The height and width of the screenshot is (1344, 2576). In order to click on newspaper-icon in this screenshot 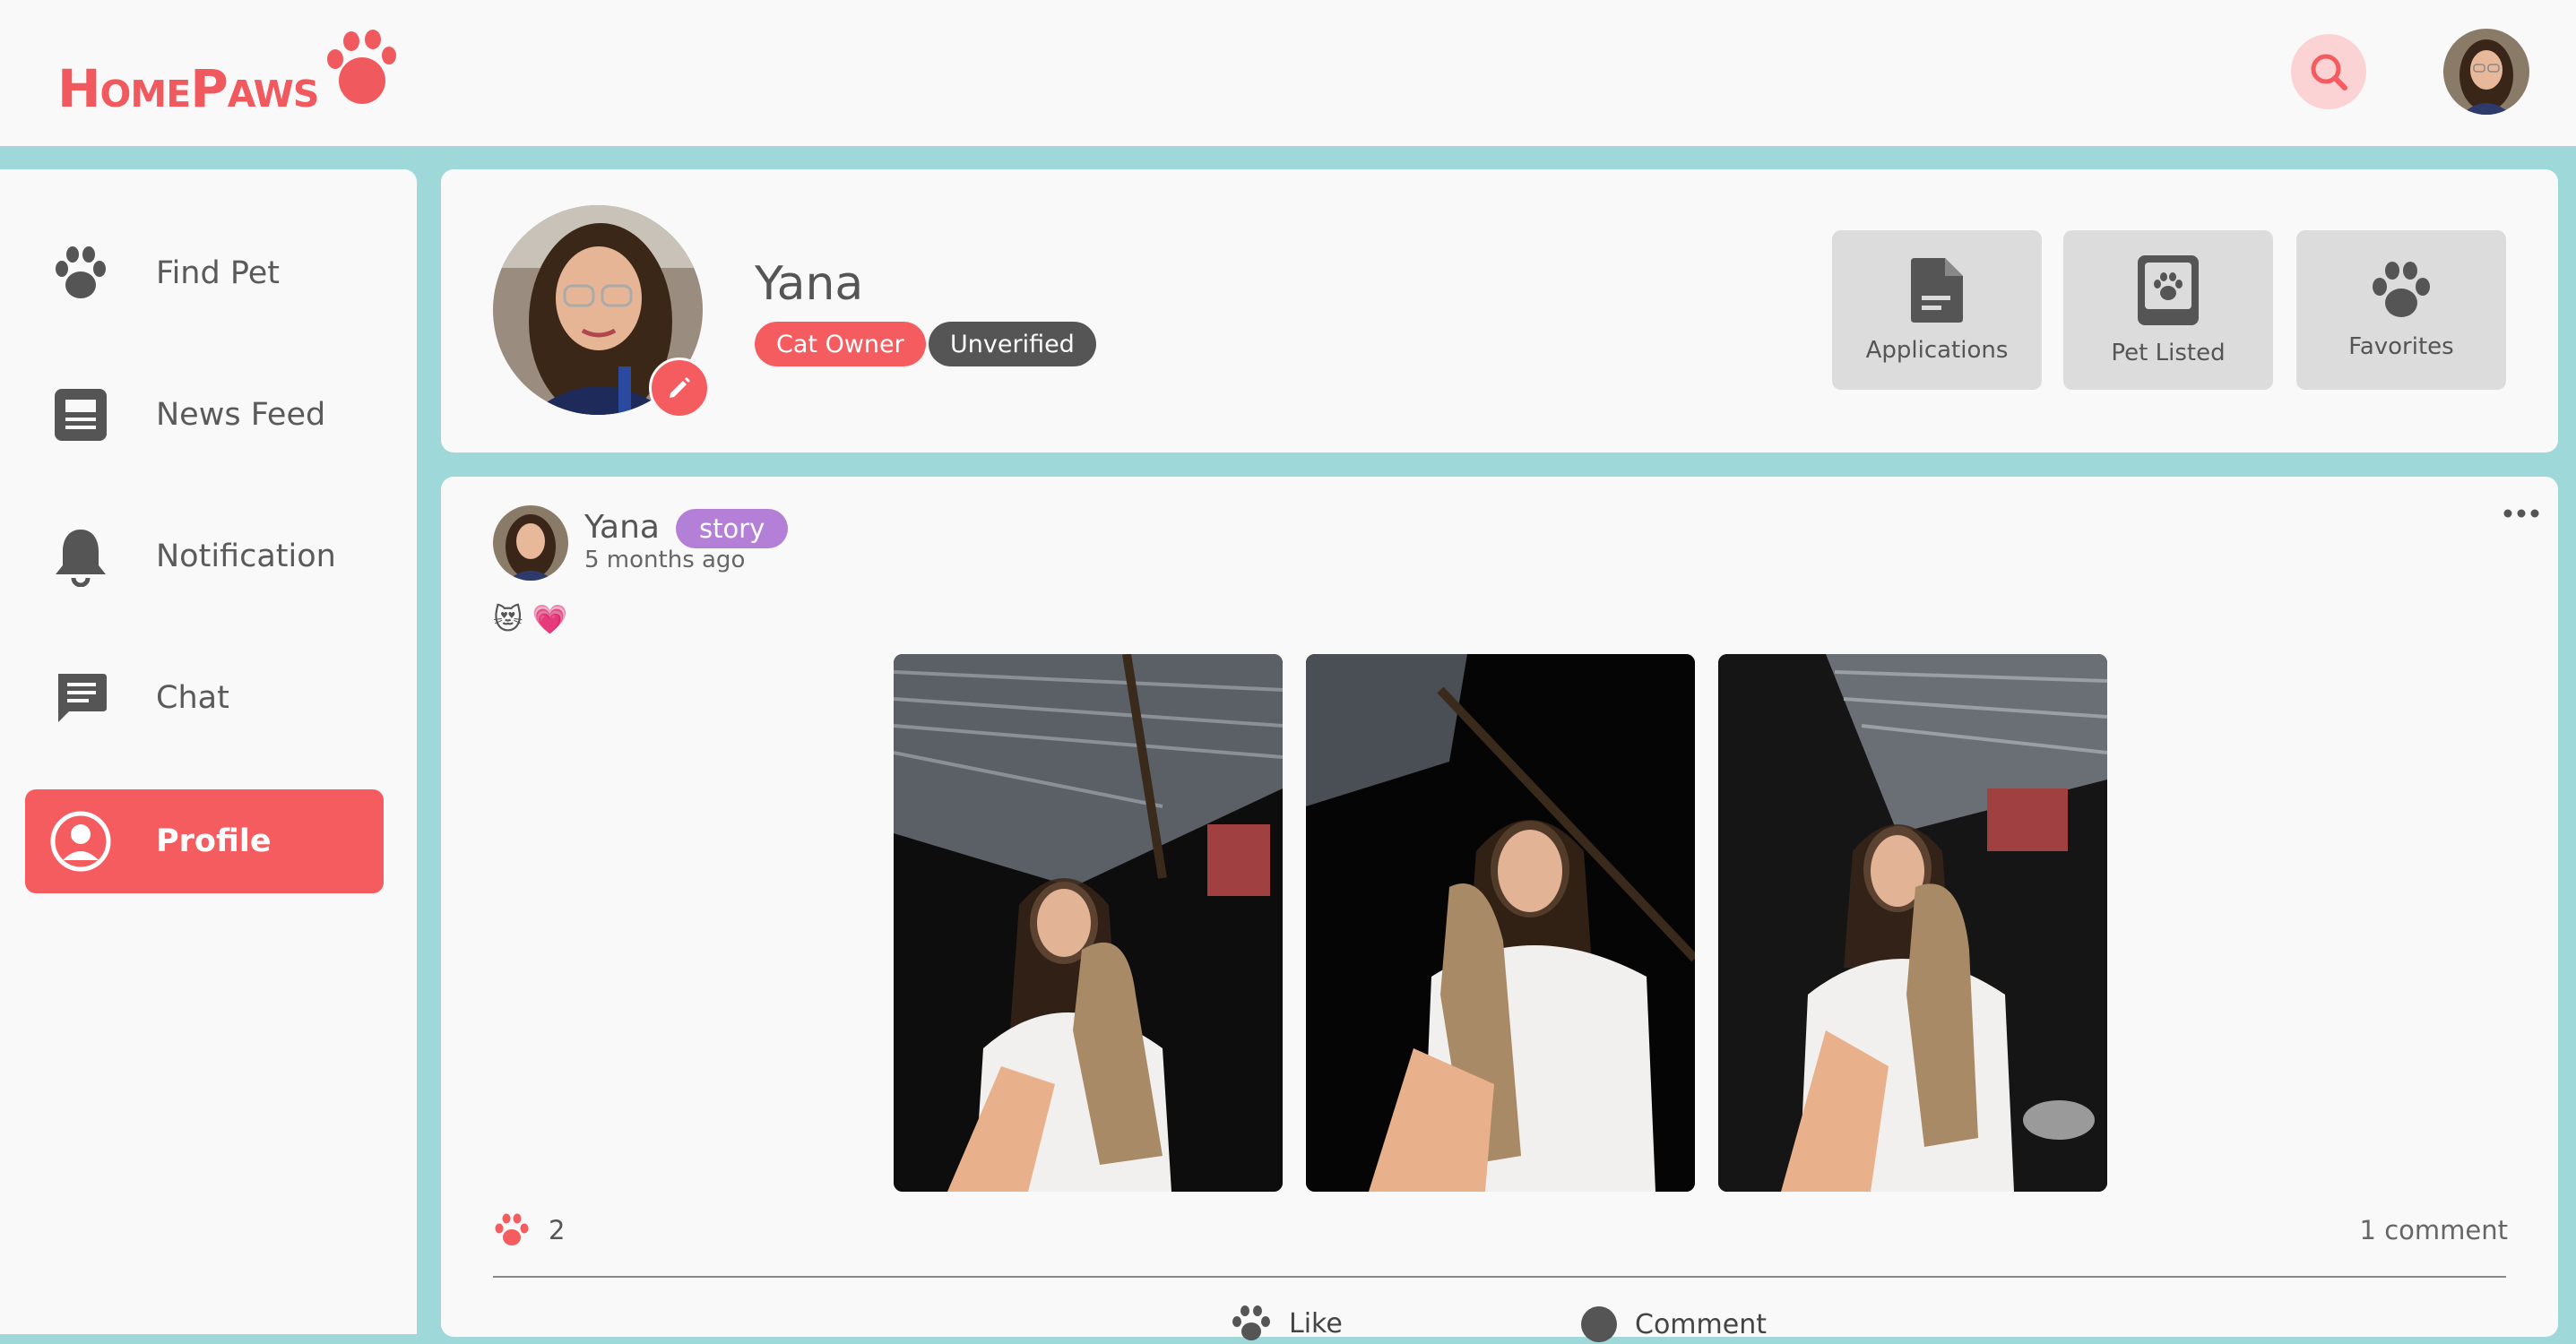, I will do `click(81, 415)`.